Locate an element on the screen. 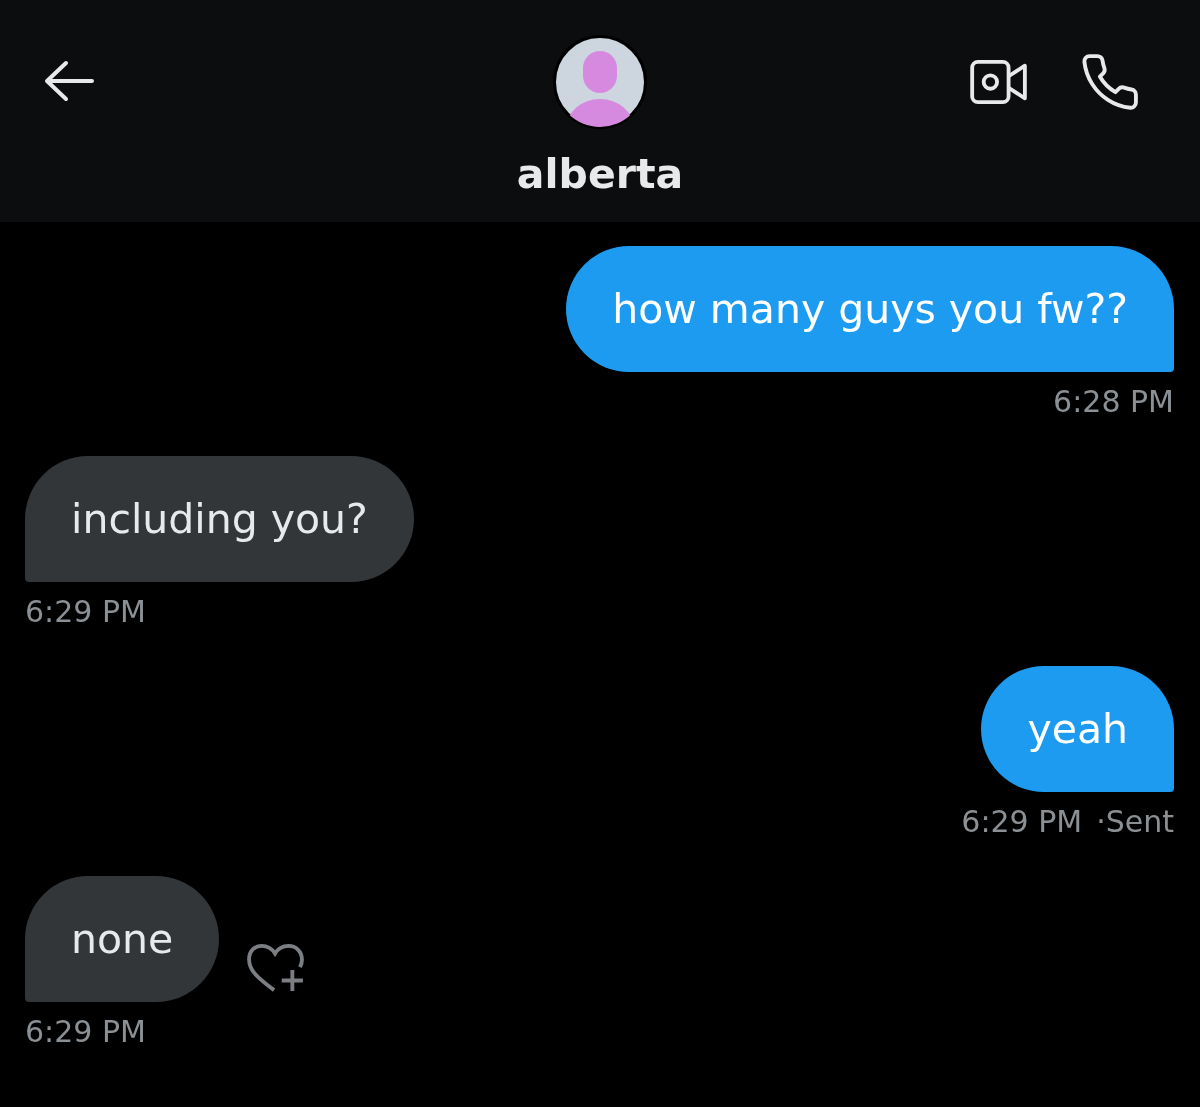  message-bubble: yeah is located at coordinates (1077, 729).